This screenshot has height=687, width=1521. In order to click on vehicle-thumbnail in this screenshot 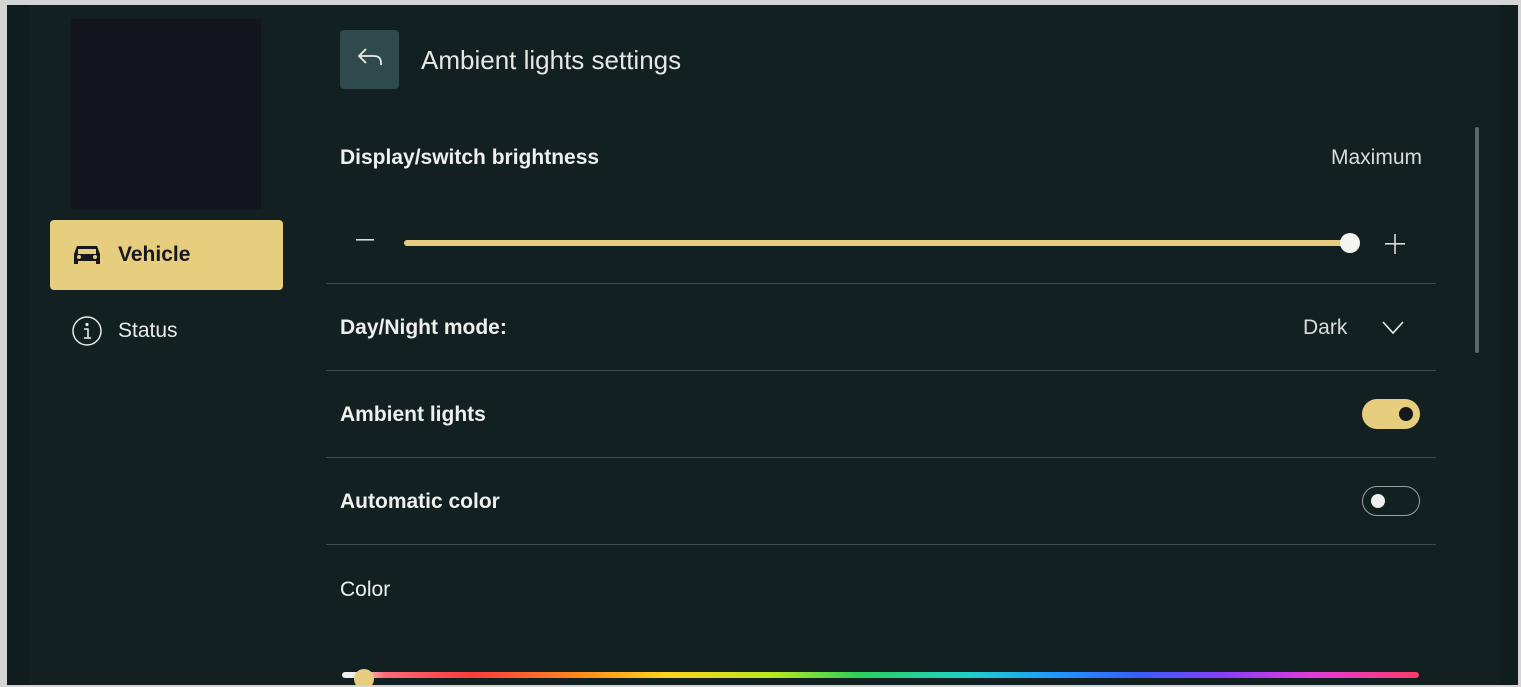, I will do `click(166, 114)`.